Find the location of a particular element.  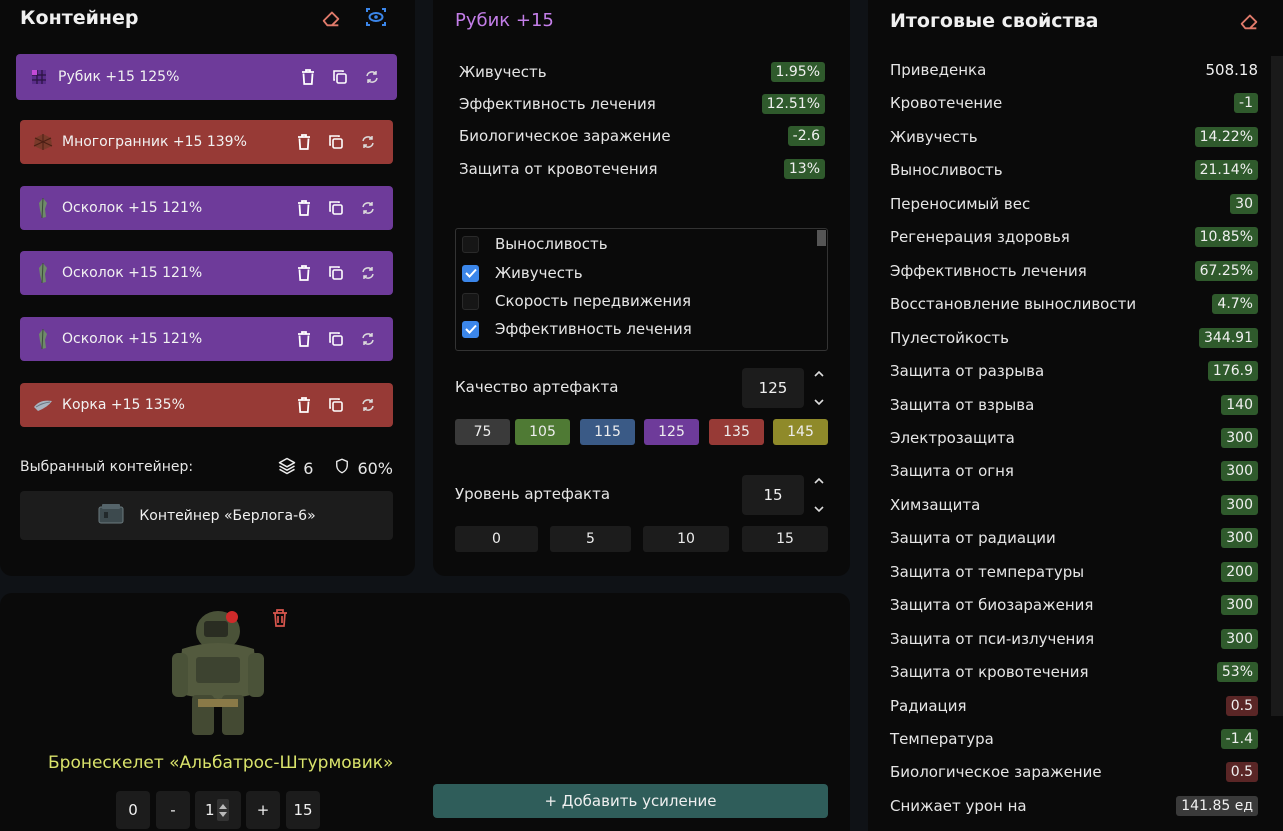

property-label: Защита от кровотечения is located at coordinates (989, 672).